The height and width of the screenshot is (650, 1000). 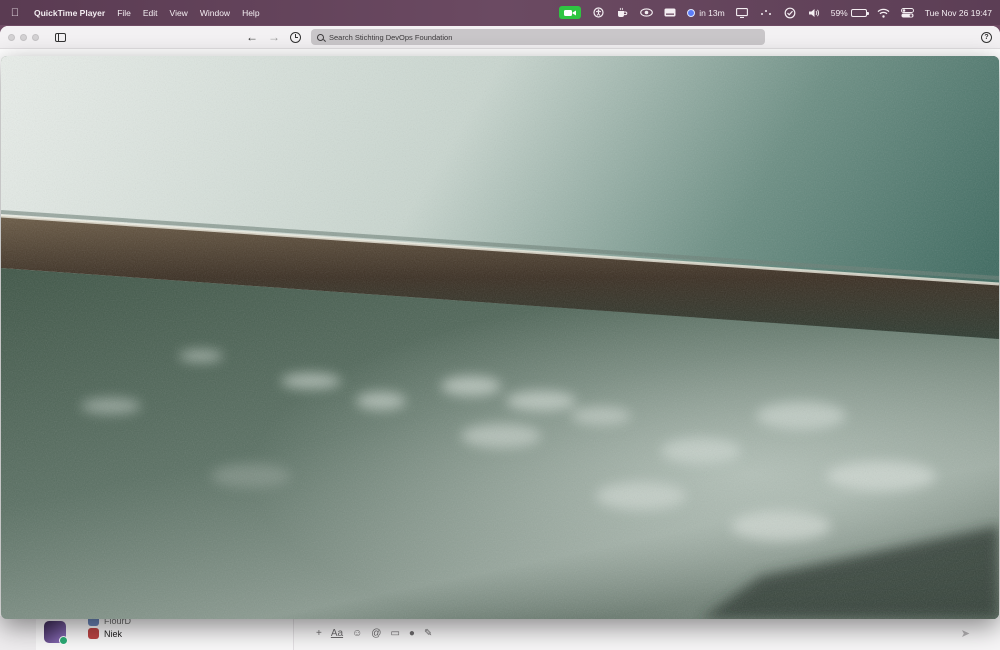 I want to click on battery-status: 59%, so click(x=849, y=12).